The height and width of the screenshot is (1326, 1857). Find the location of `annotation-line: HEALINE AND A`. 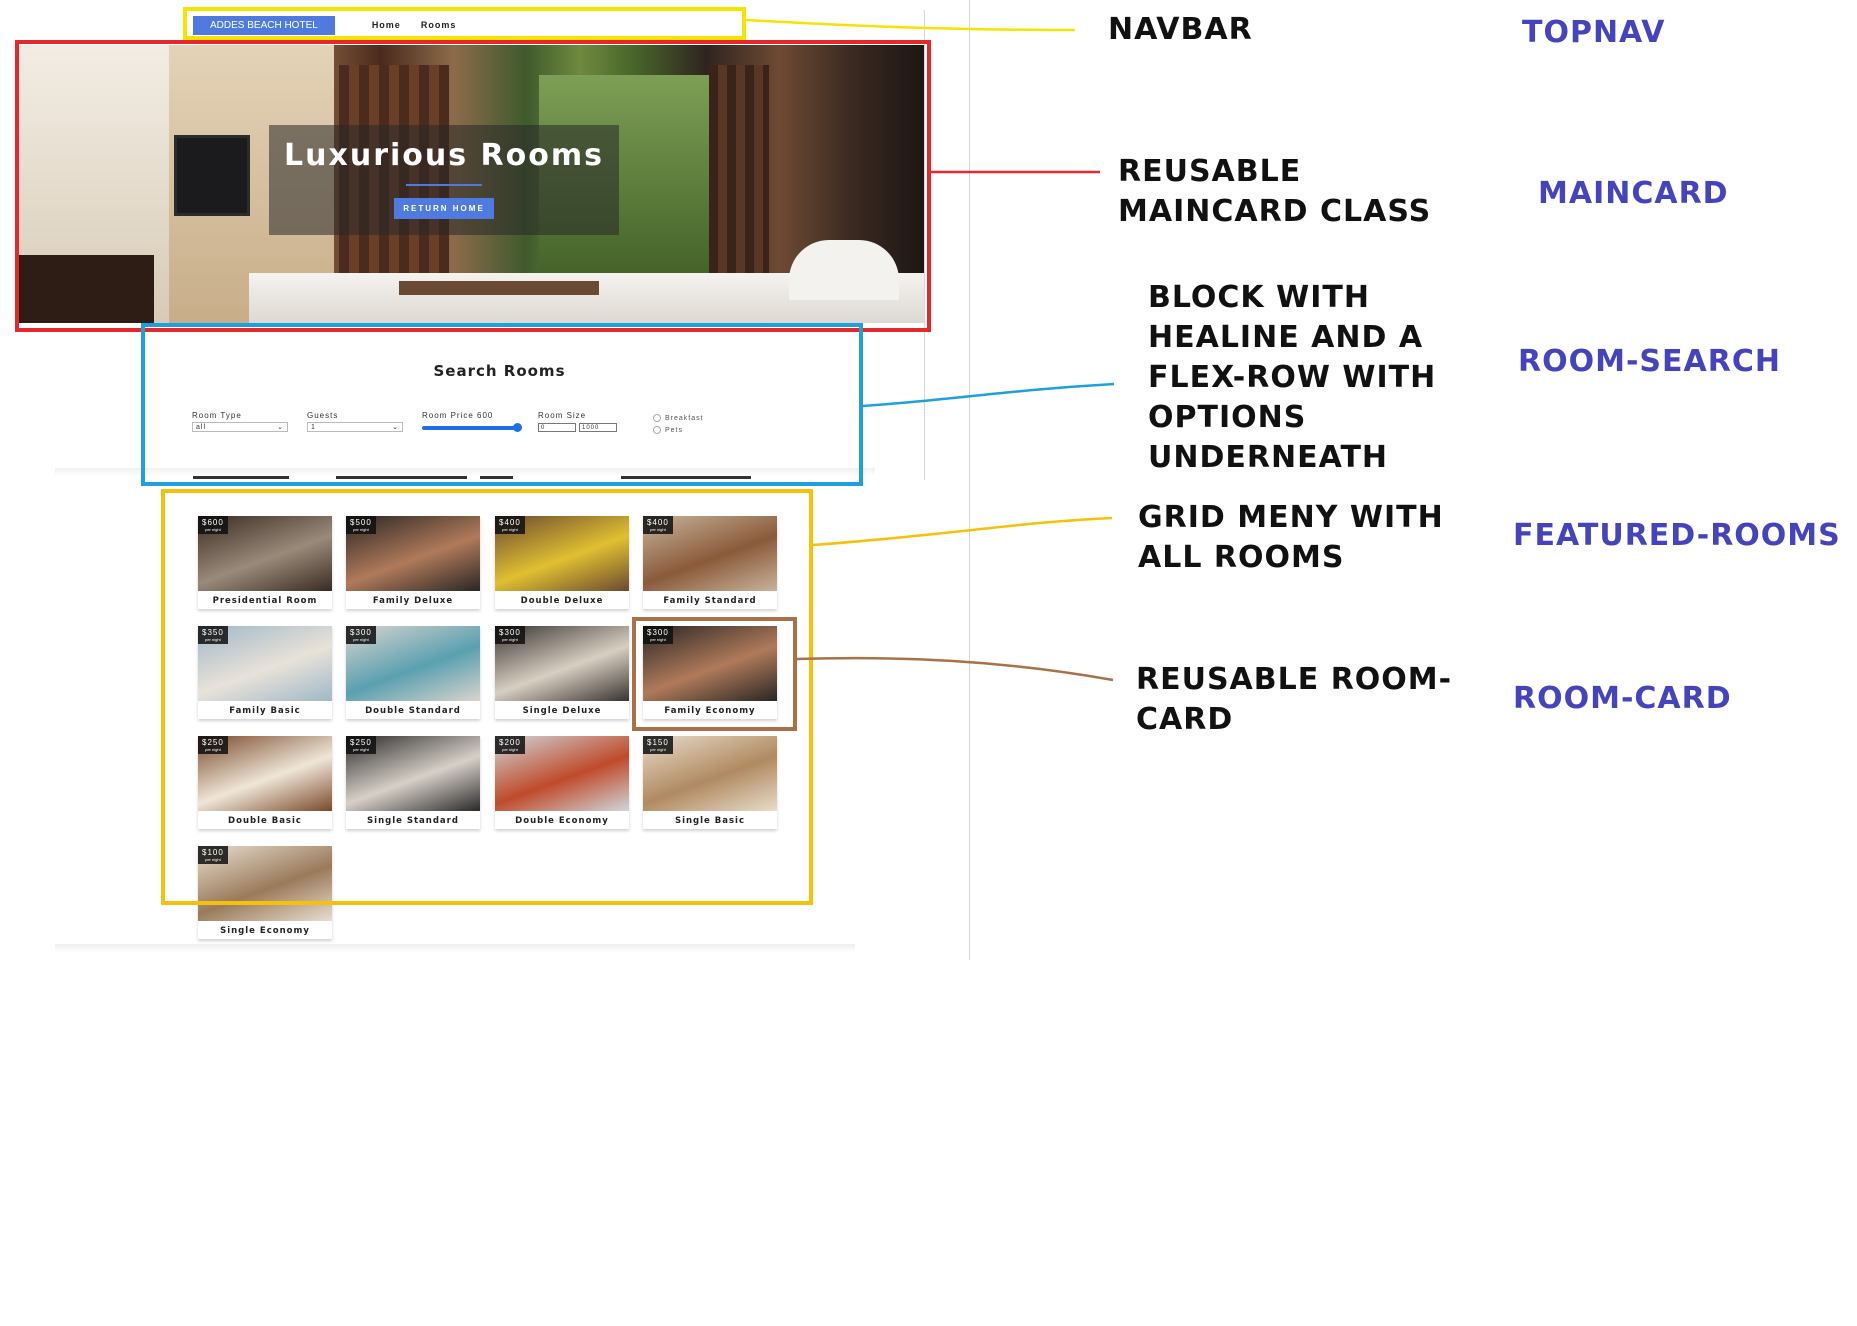

annotation-line: HEALINE AND A is located at coordinates (1286, 337).